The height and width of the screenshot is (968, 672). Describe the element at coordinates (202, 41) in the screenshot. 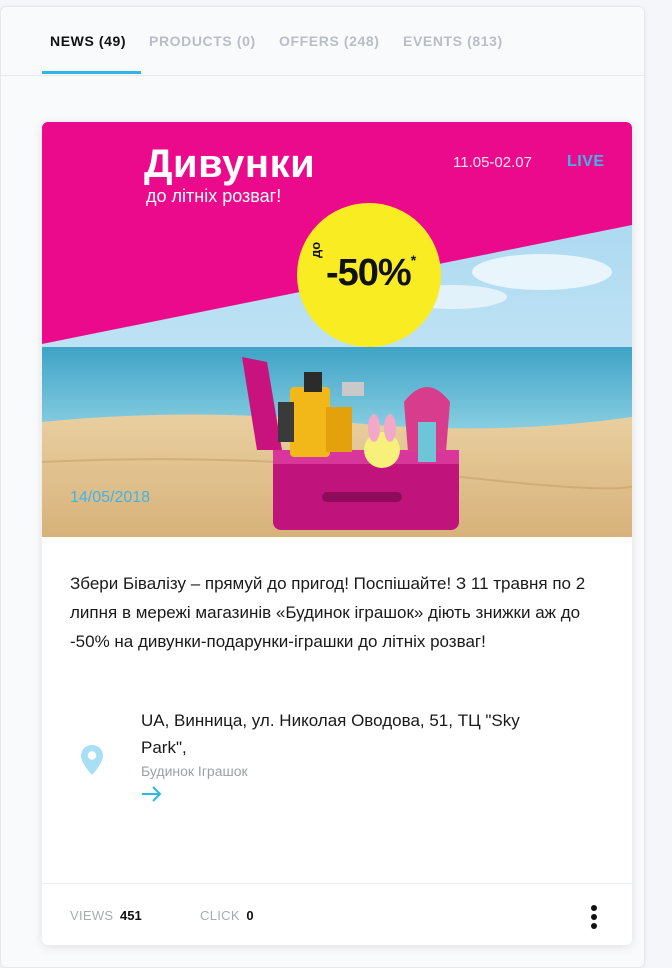

I see `tab-products: PRODUCTS (0)` at that location.